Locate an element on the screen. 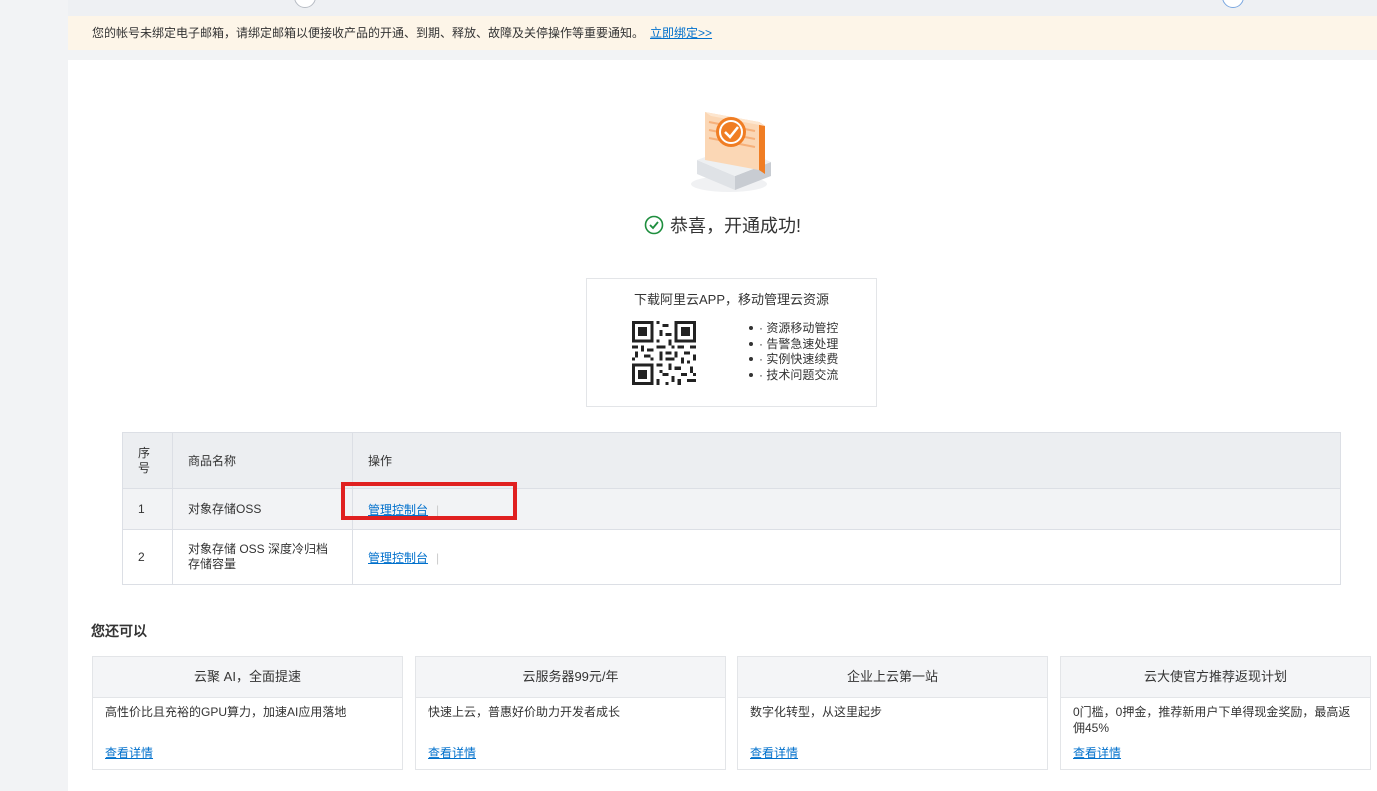 The width and height of the screenshot is (1377, 791). table-header-row: 序号 商品名称 操作 is located at coordinates (731, 460).